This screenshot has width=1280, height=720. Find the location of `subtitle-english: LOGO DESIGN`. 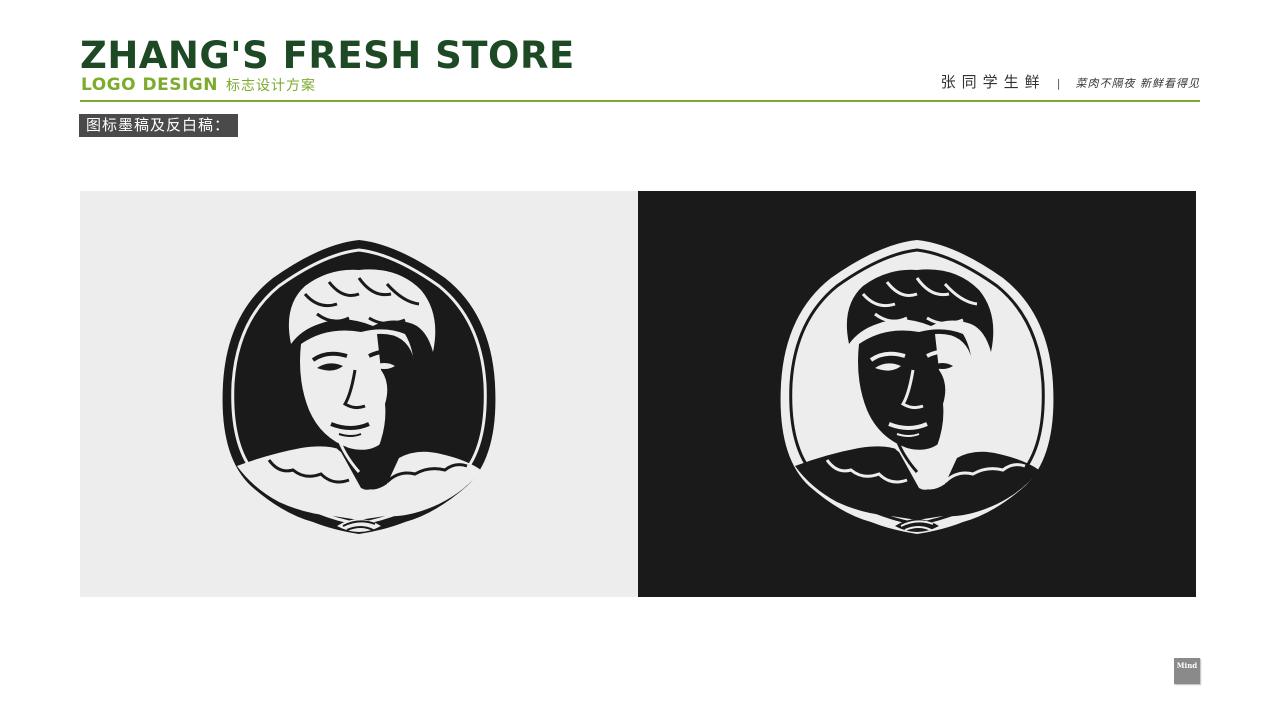

subtitle-english: LOGO DESIGN is located at coordinates (149, 85).